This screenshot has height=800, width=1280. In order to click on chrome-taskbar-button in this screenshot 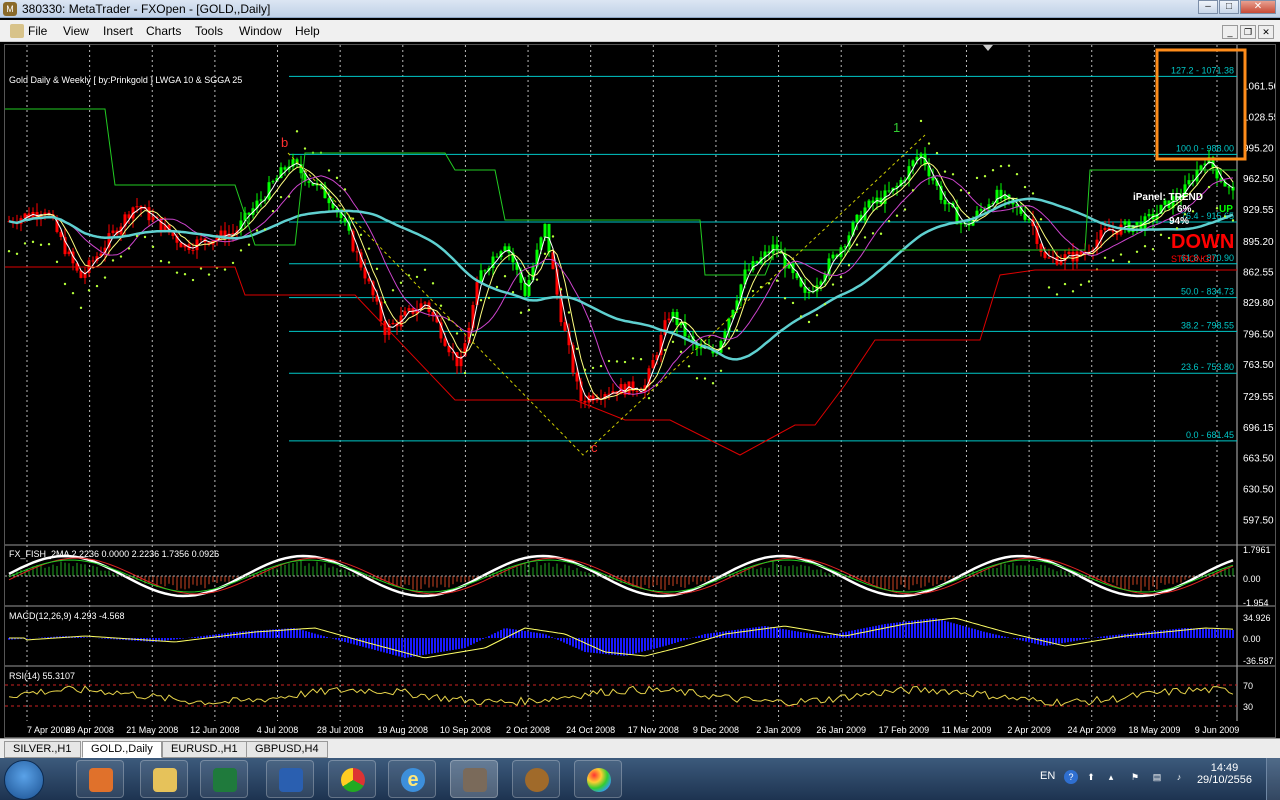, I will do `click(352, 779)`.